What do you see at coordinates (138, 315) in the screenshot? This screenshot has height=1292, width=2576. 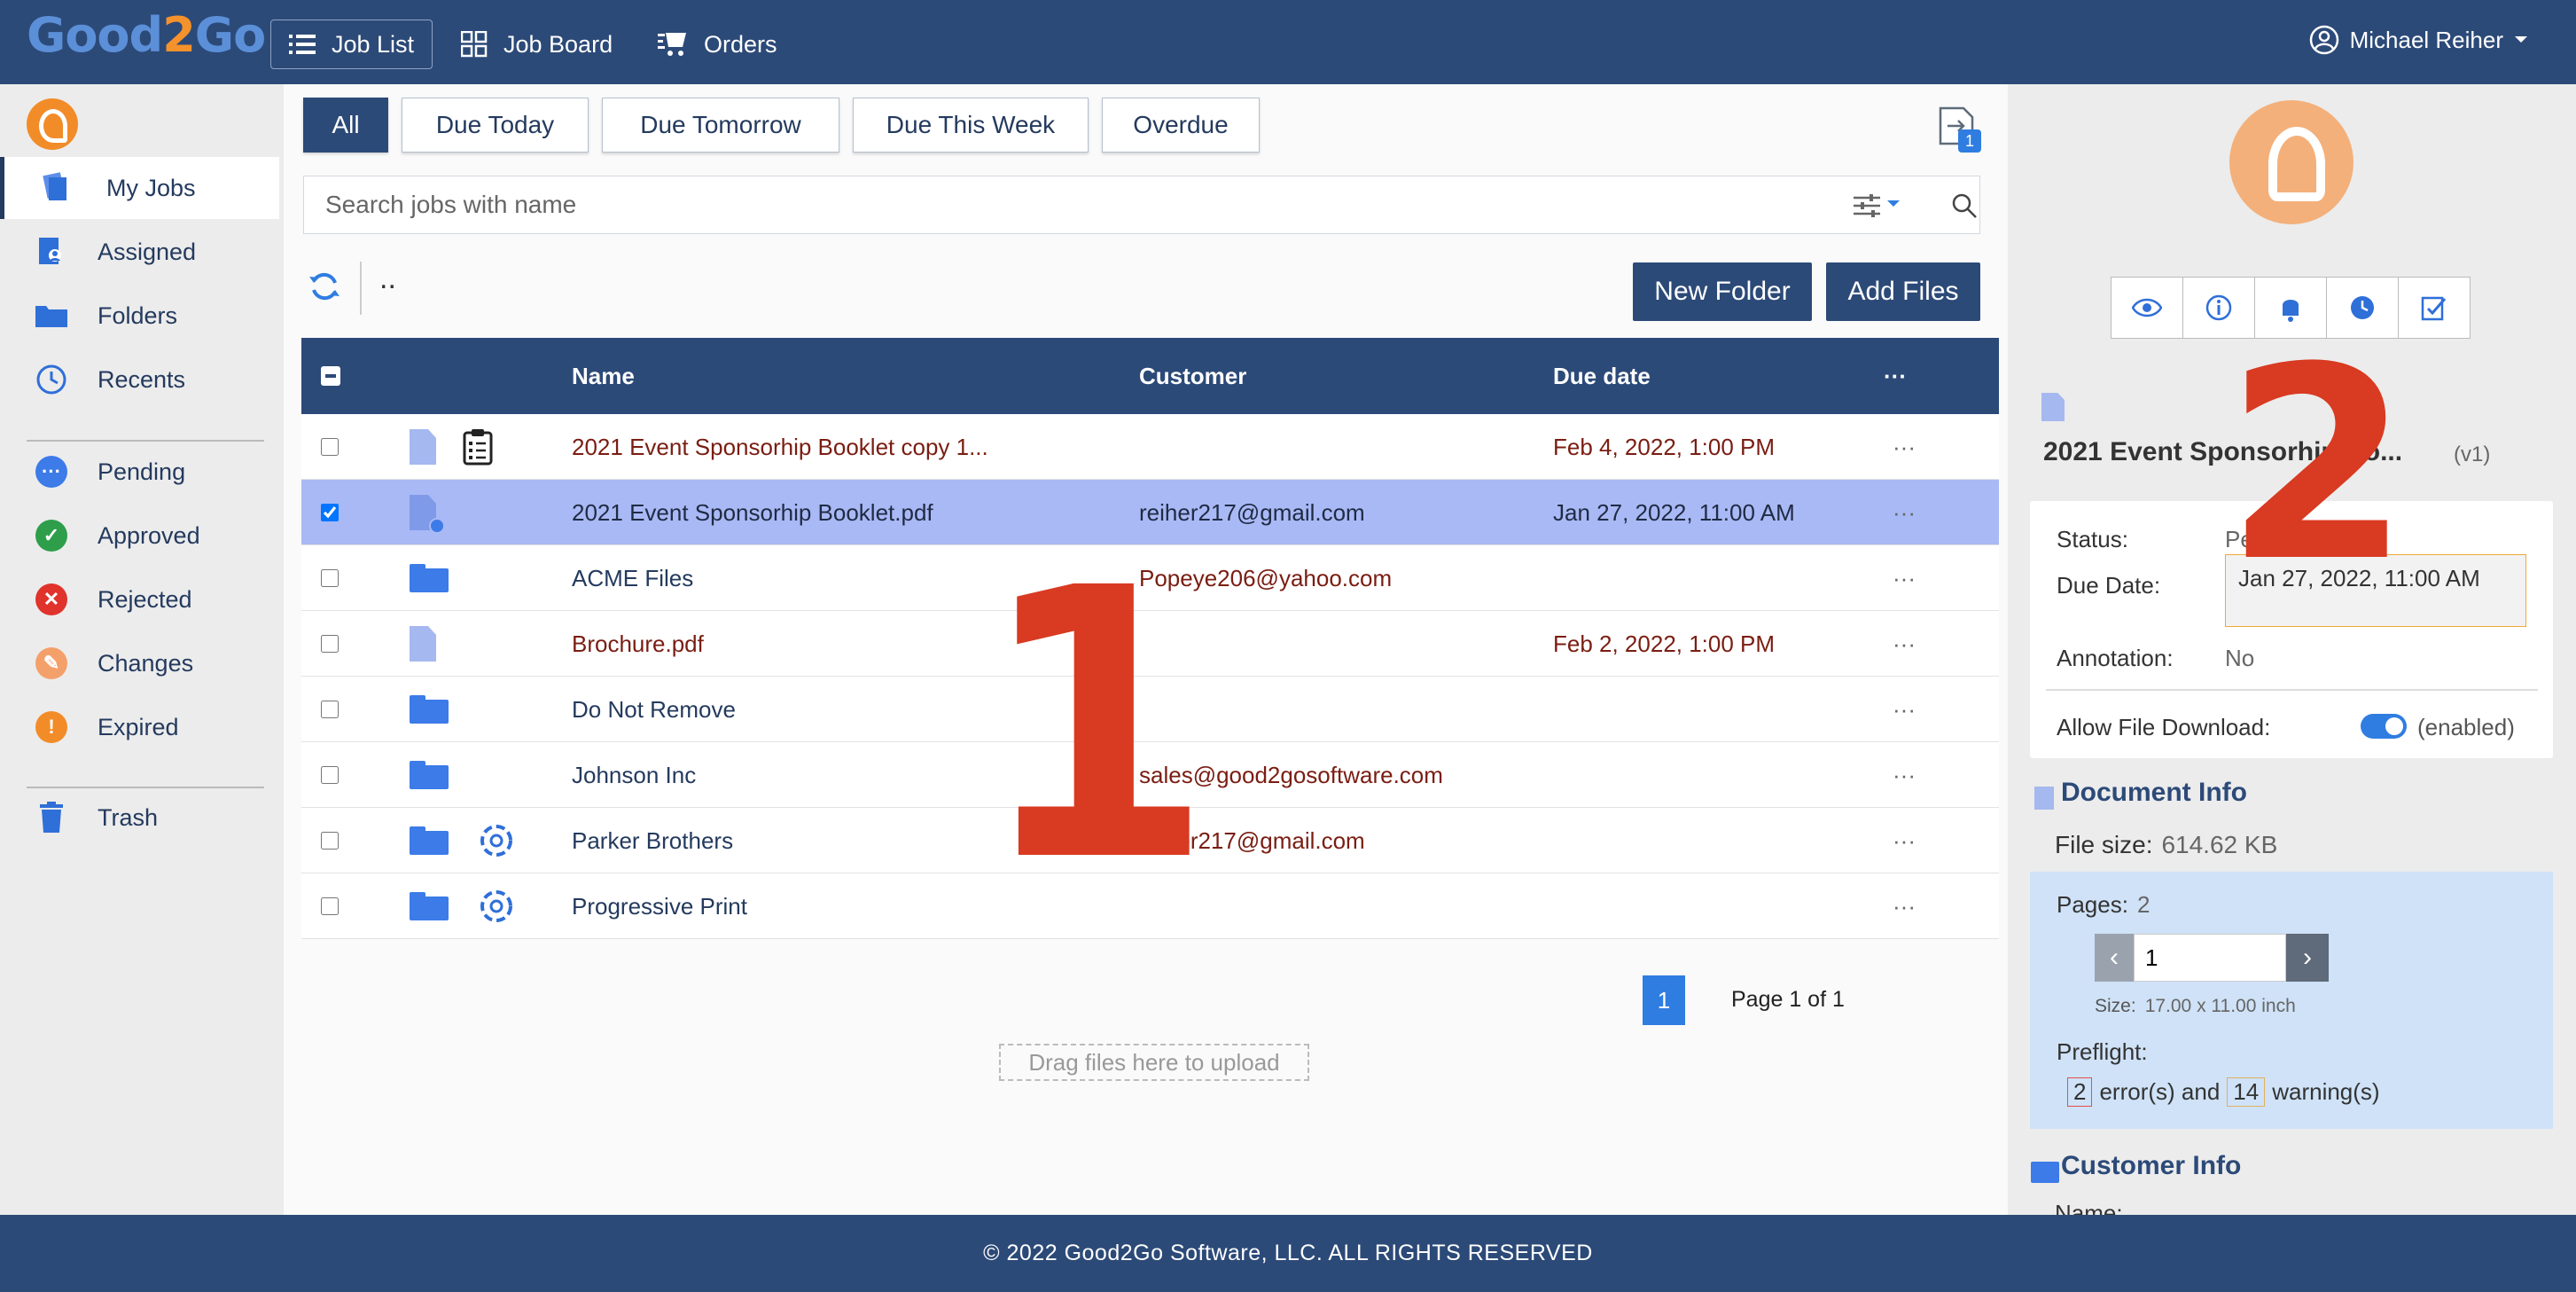 I see `sidebar-label: Folders` at bounding box center [138, 315].